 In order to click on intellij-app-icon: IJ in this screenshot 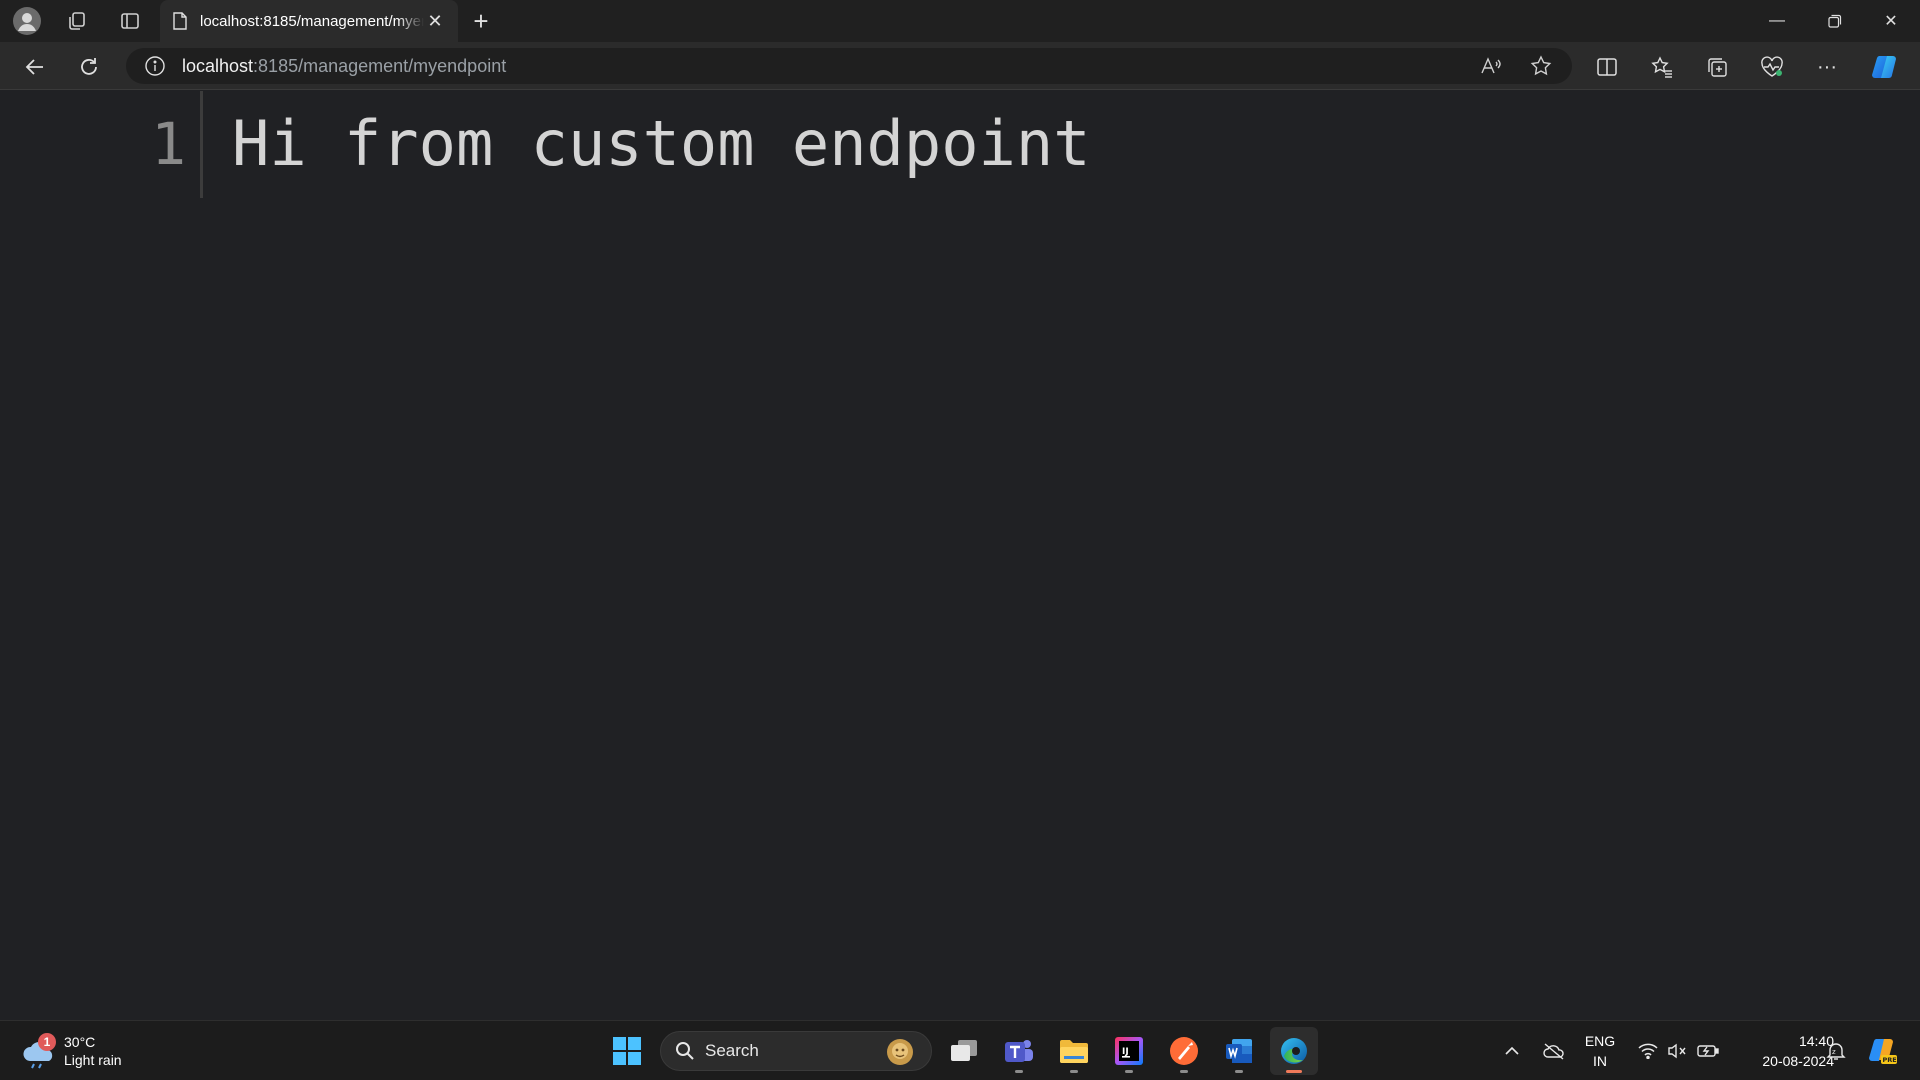, I will do `click(1129, 1051)`.